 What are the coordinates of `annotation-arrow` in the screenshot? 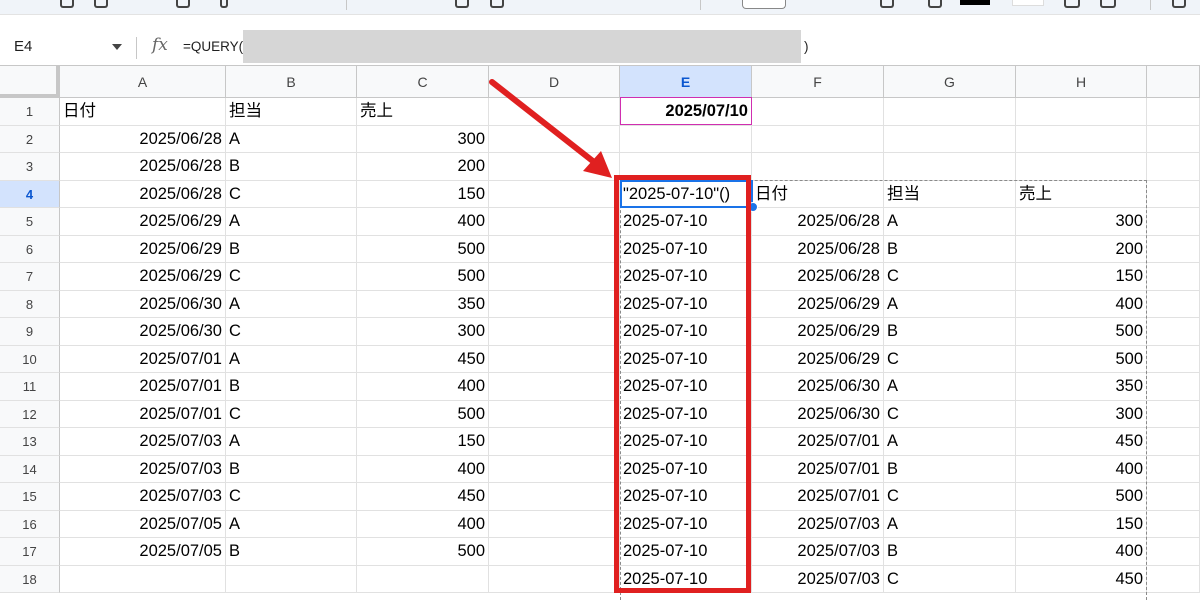 It's located at (550, 128).